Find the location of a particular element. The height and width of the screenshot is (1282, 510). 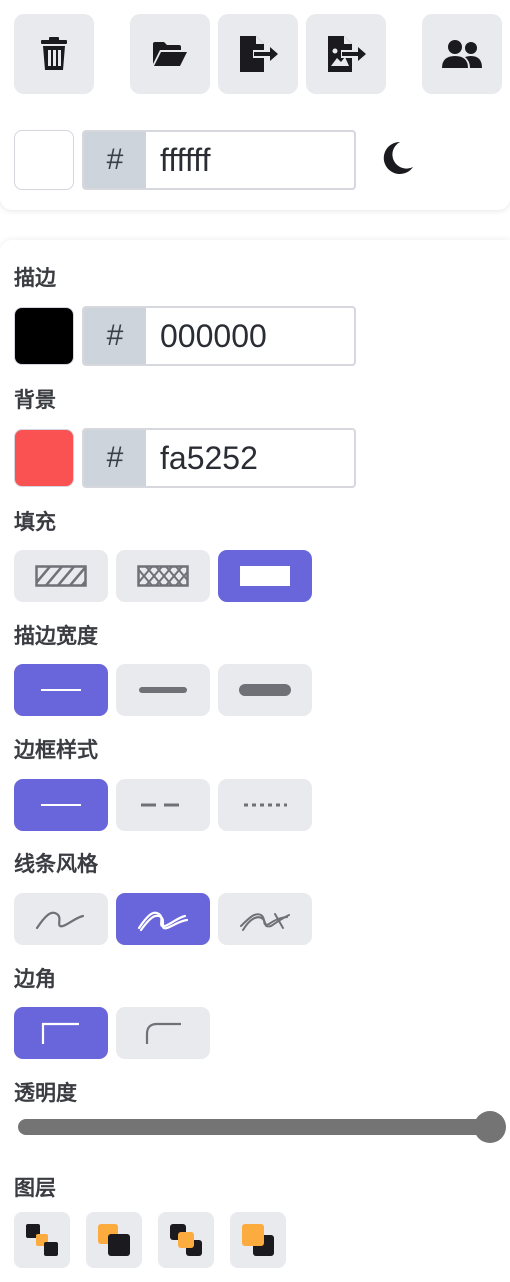

background-label: 背景 is located at coordinates (35, 400).